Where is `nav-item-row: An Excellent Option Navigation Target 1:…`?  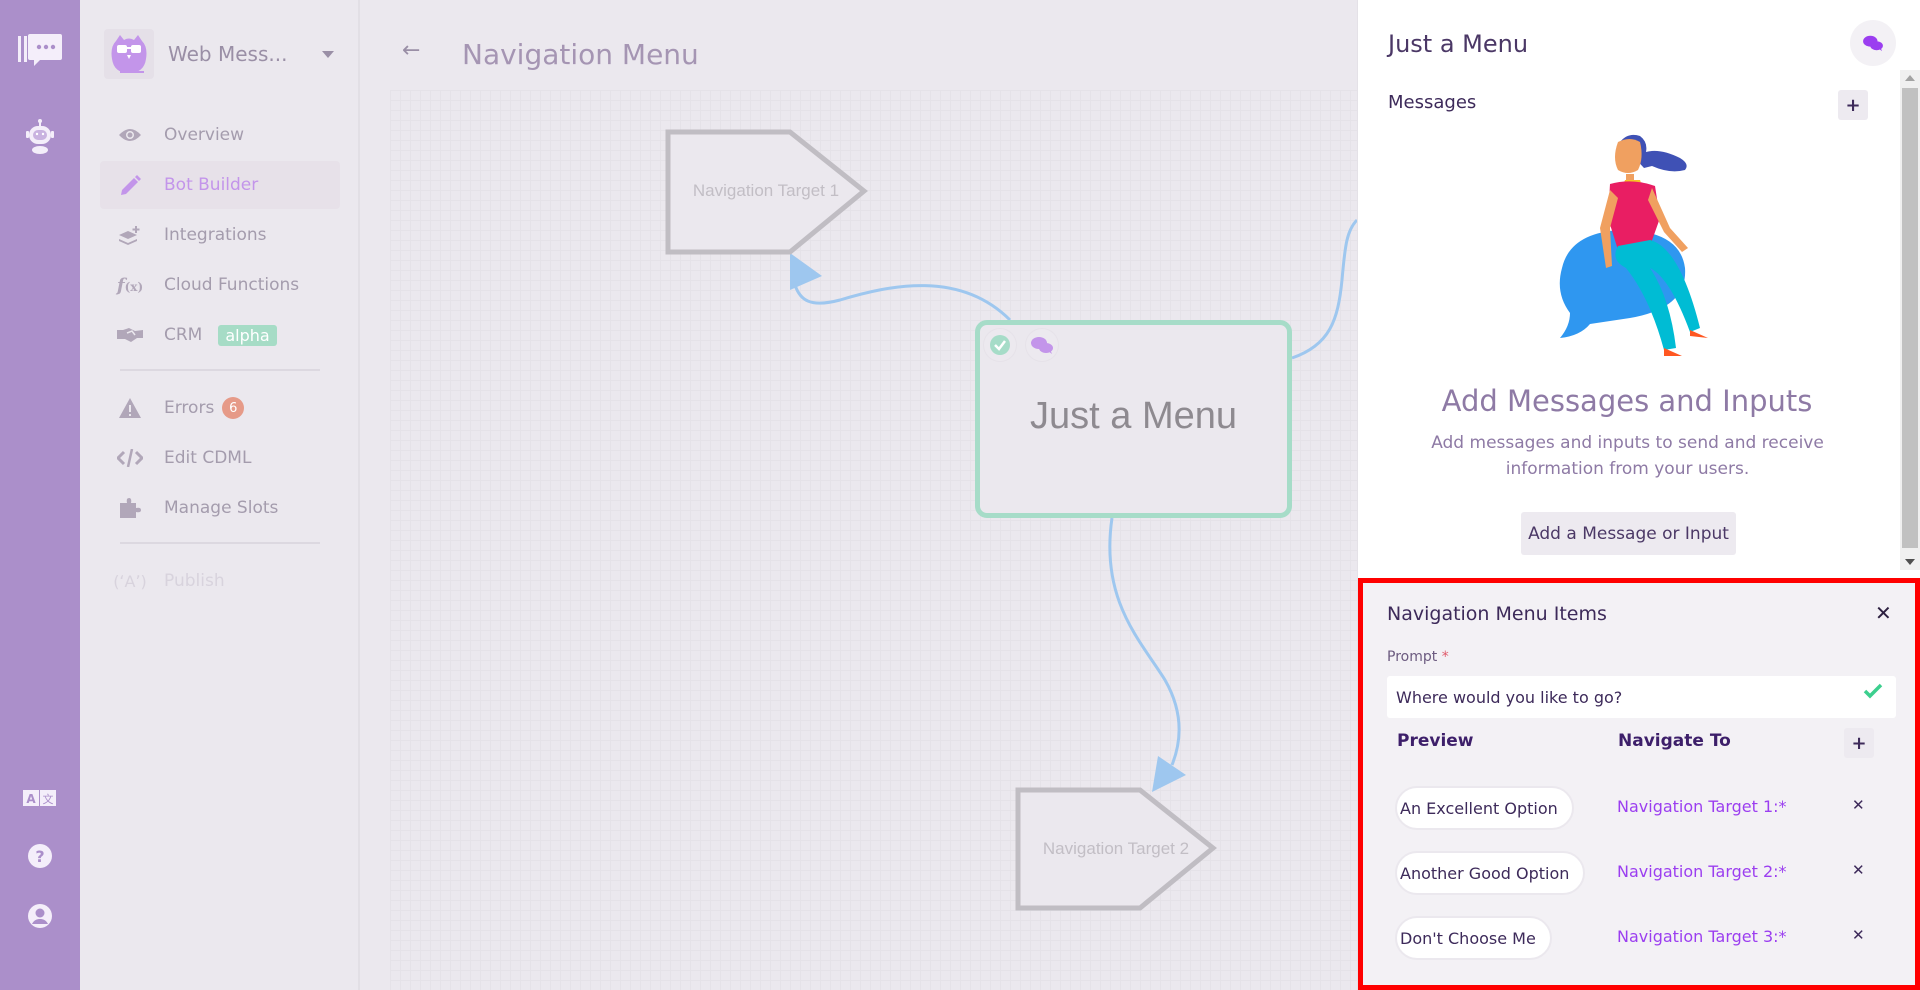 nav-item-row: An Excellent Option Navigation Target 1:… is located at coordinates (1647, 810).